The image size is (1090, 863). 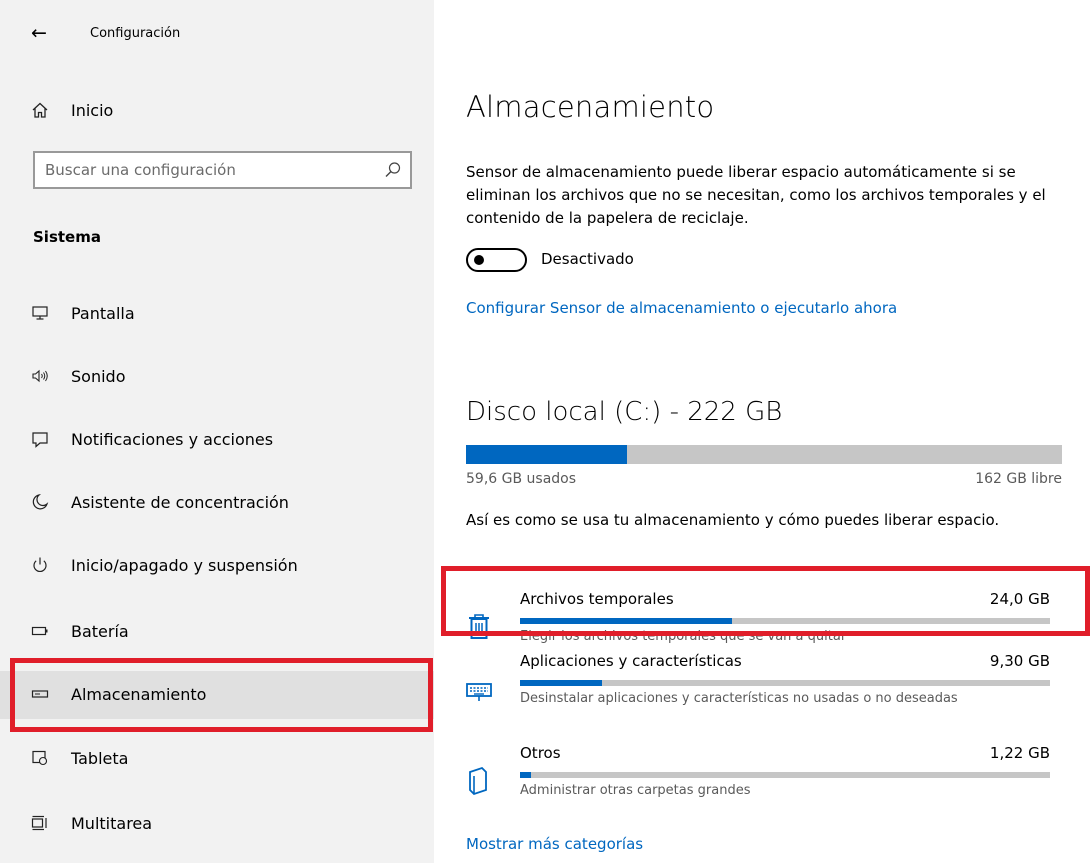 What do you see at coordinates (217, 632) in the screenshot?
I see `sidebar-item-bateria: Batería` at bounding box center [217, 632].